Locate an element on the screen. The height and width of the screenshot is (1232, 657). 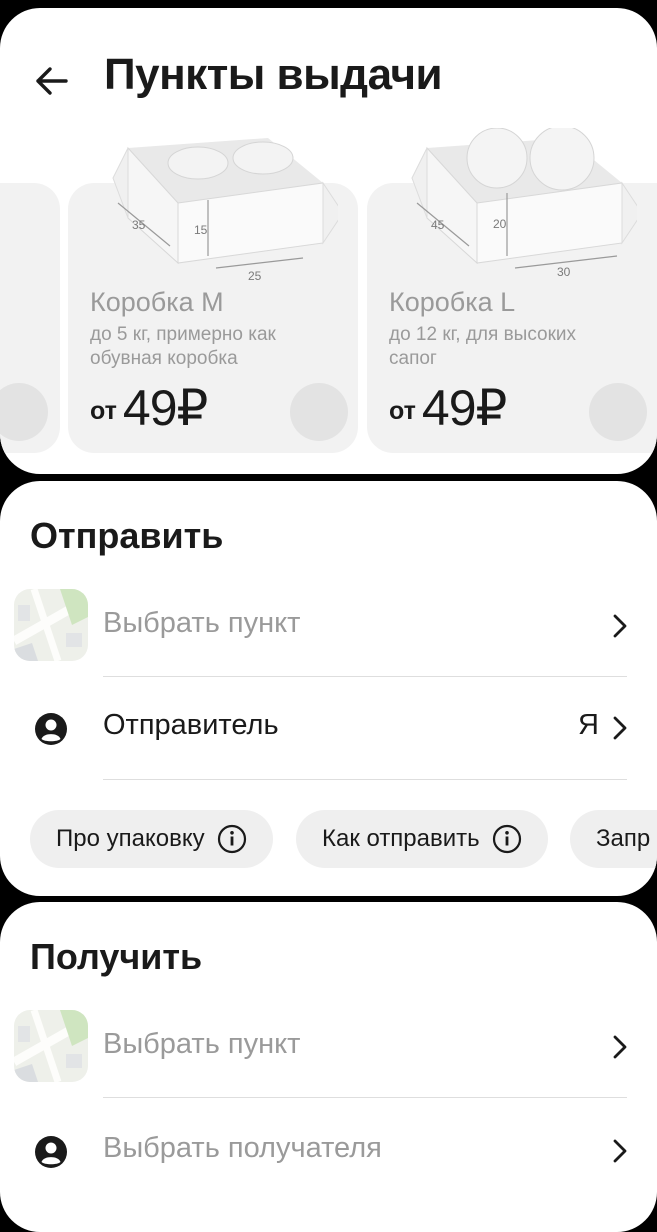
chip-packaging-info: Про упаковку is located at coordinates (151, 839).